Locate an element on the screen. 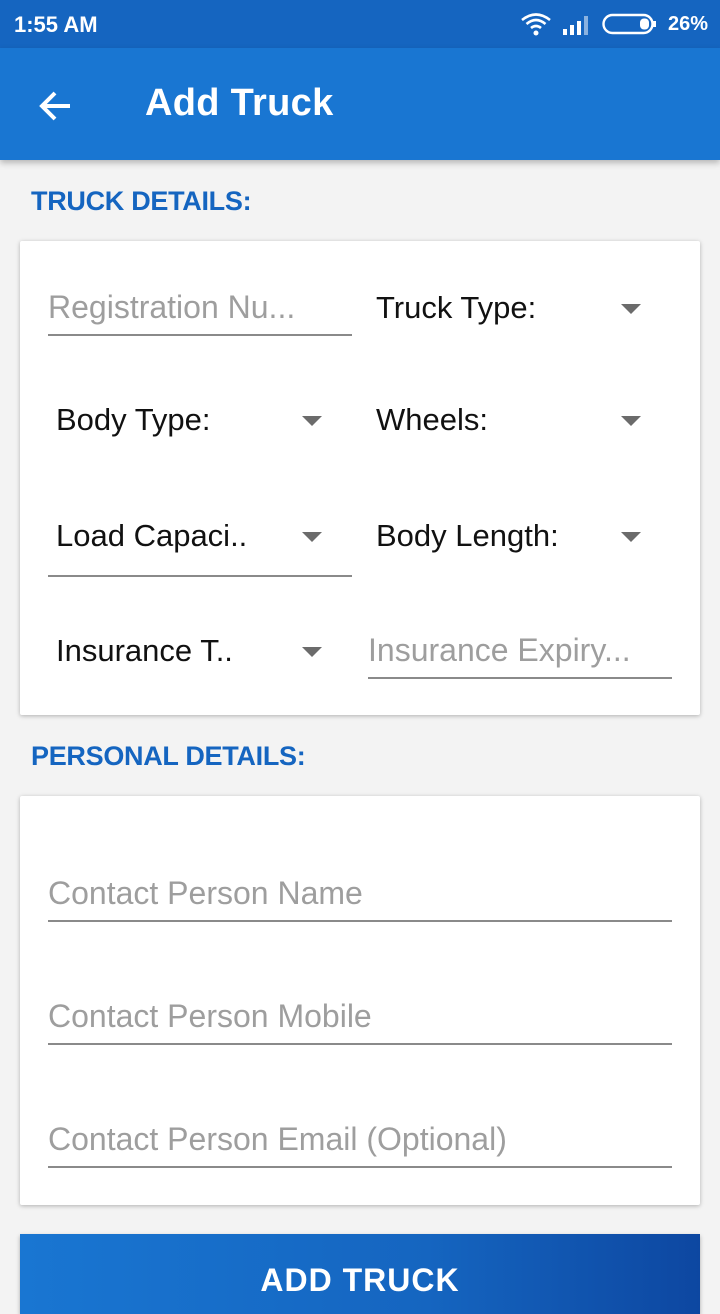 Image resolution: width=720 pixels, height=1314 pixels. contact-name-placeholder: Contact Person Name is located at coordinates (205, 893).